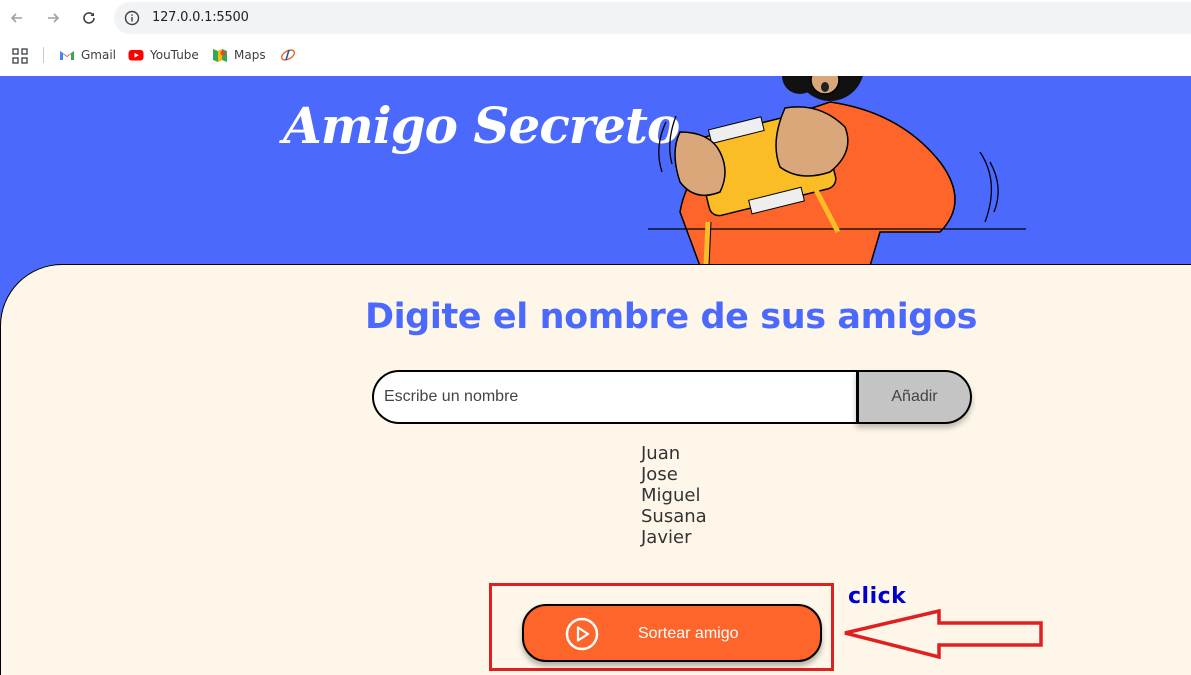 This screenshot has height=675, width=1191. I want to click on list-item: Susana, so click(674, 516).